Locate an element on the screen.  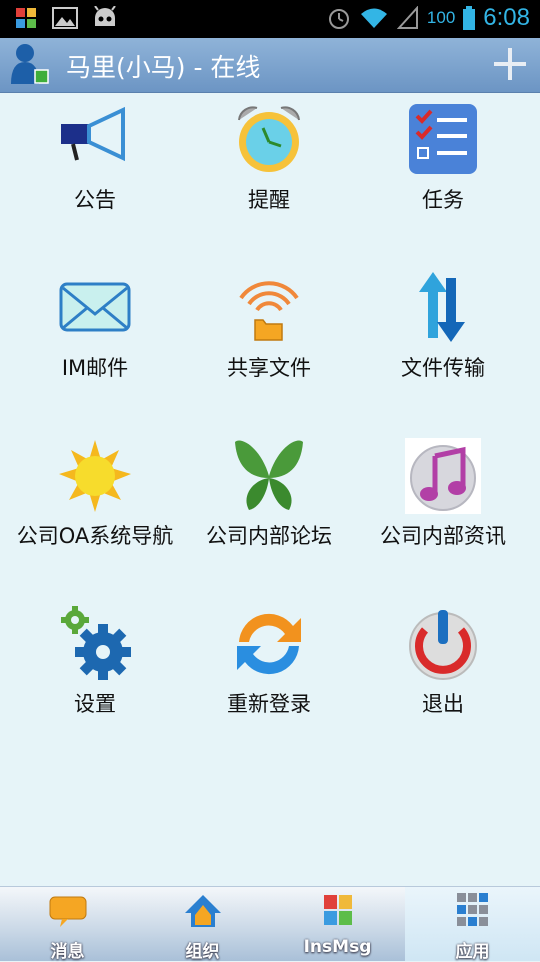
power-icon is located at coordinates (443, 645).